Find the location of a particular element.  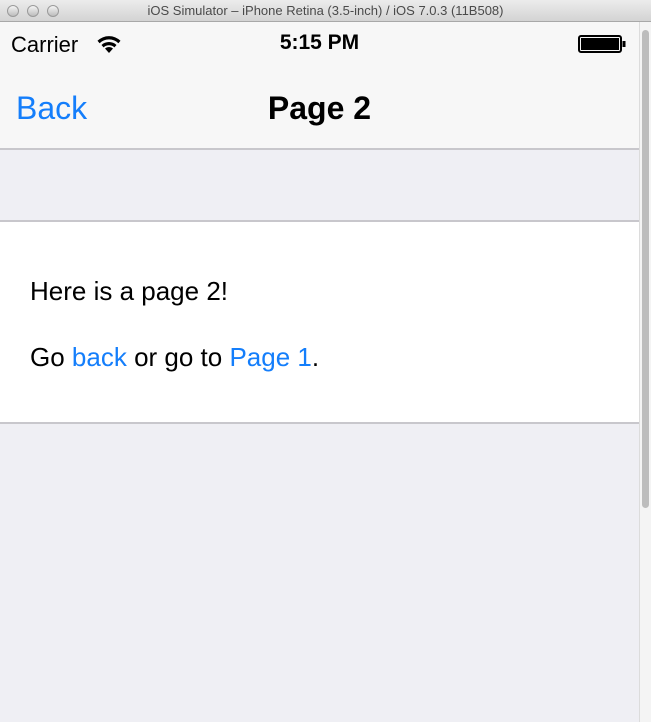

content-text-line-2: Go back or go to Page 1. is located at coordinates (174, 357).